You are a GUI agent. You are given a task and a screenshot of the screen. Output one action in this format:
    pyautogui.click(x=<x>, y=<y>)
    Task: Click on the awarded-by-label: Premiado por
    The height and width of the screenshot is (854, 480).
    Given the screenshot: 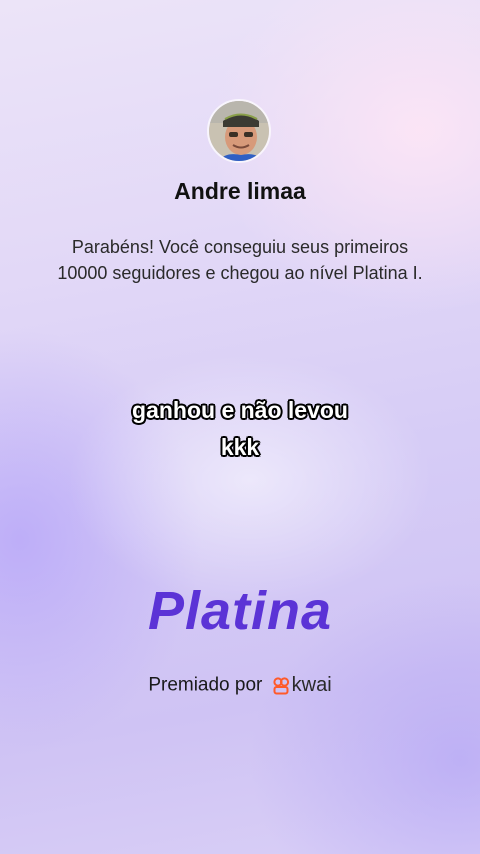 What is the action you would take?
    pyautogui.click(x=205, y=685)
    